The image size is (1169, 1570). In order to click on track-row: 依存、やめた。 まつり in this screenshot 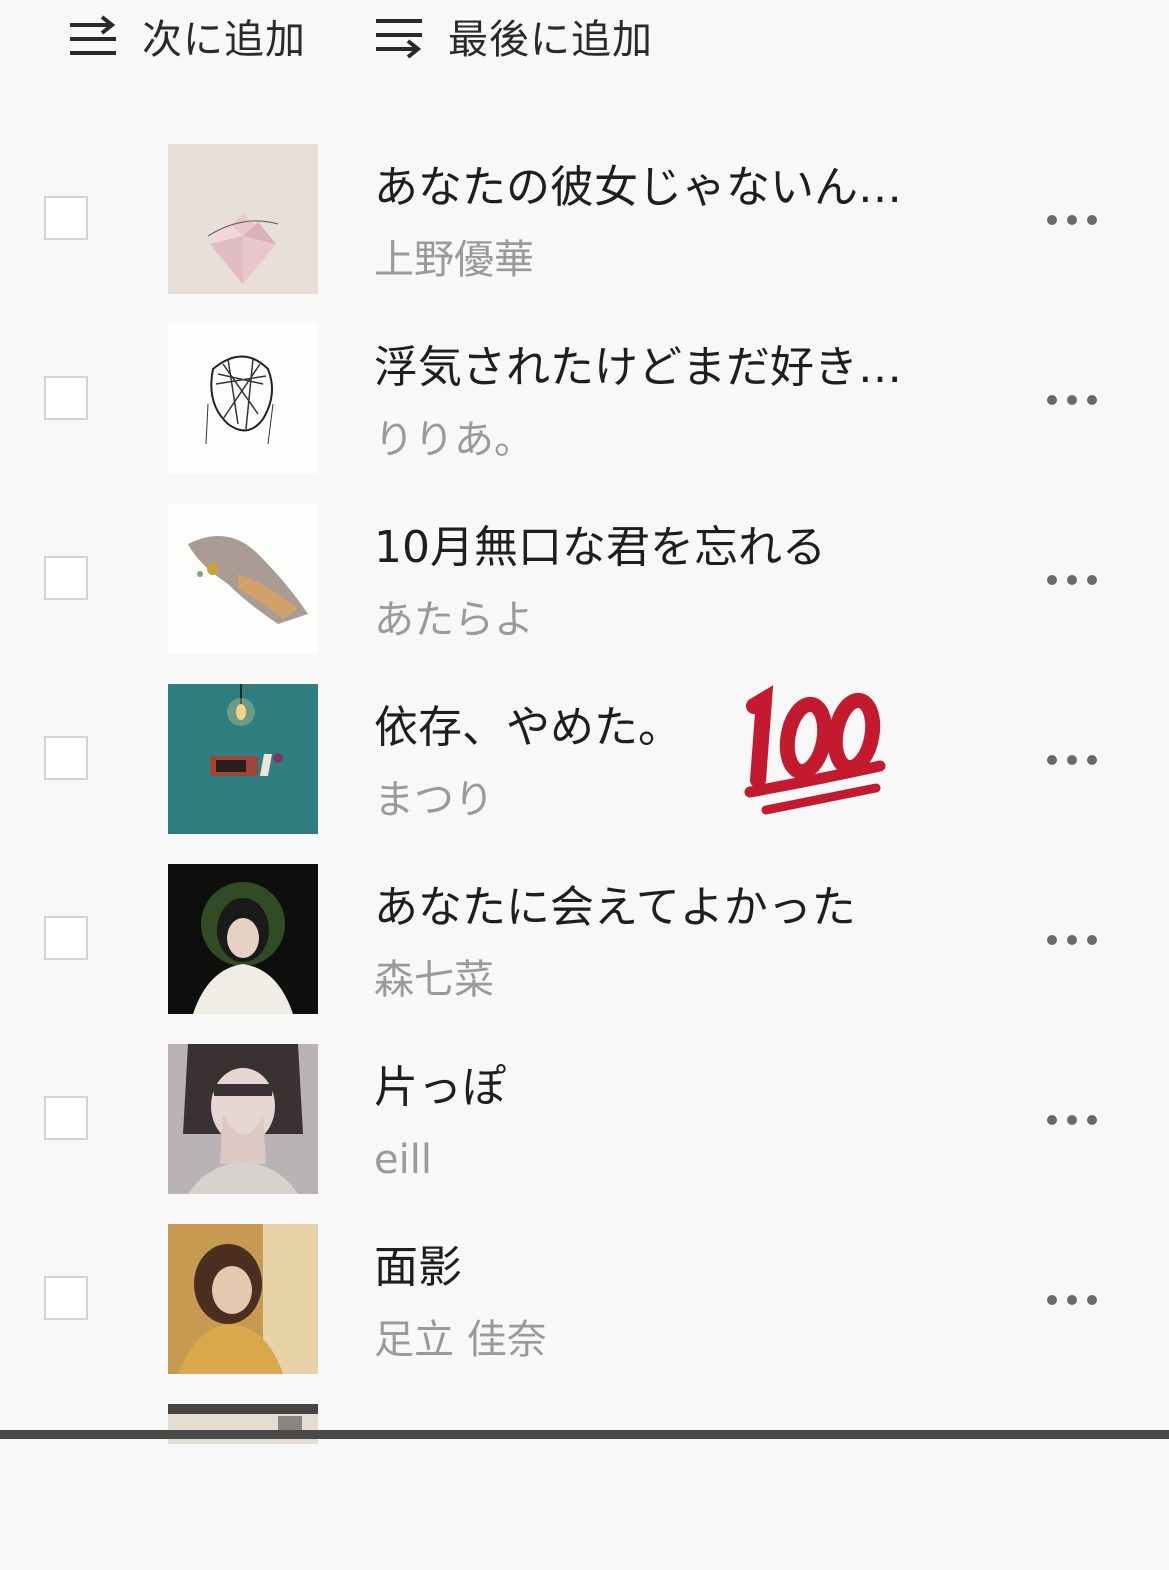, I will do `click(584, 760)`.